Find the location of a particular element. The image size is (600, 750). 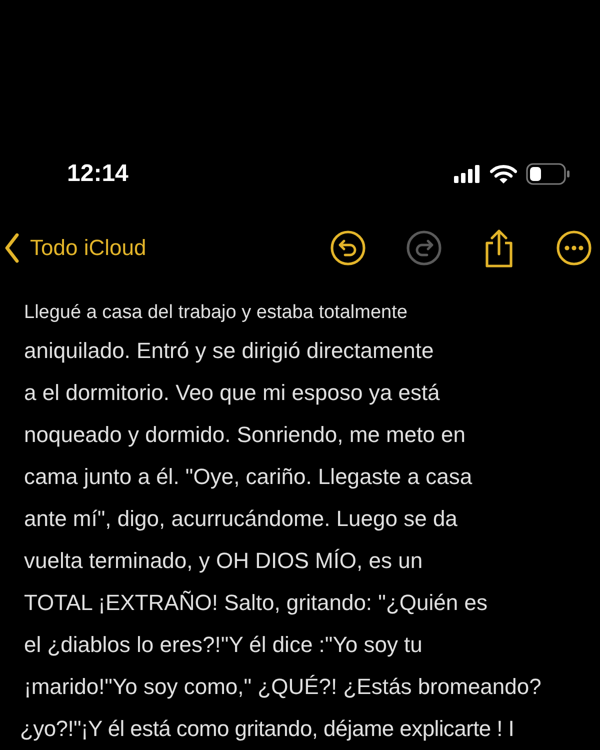

more-button is located at coordinates (574, 248).